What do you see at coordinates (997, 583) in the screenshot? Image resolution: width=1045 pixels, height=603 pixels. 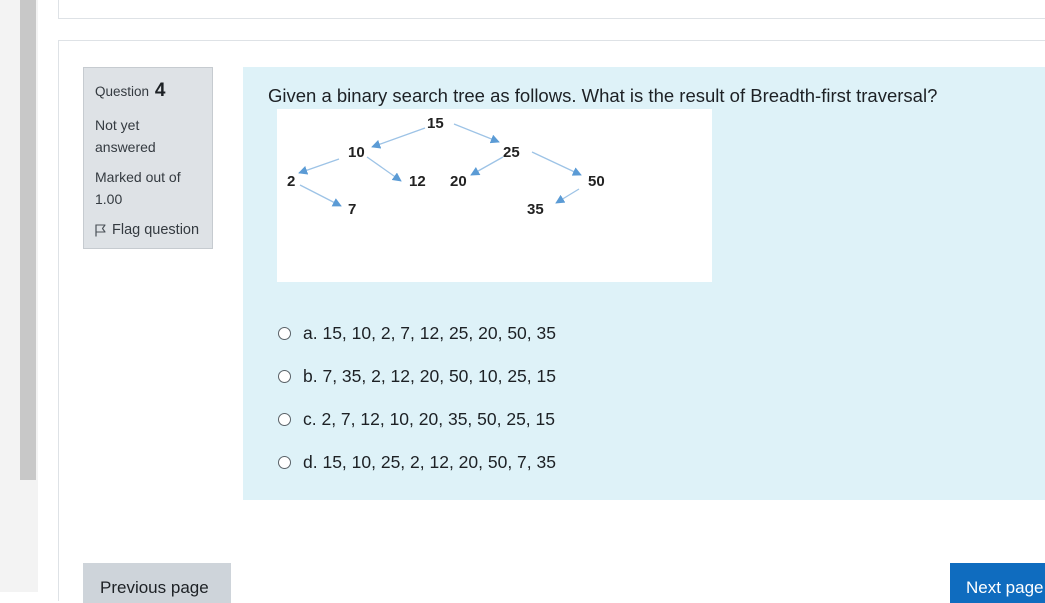 I see `next-page-button: Next page` at bounding box center [997, 583].